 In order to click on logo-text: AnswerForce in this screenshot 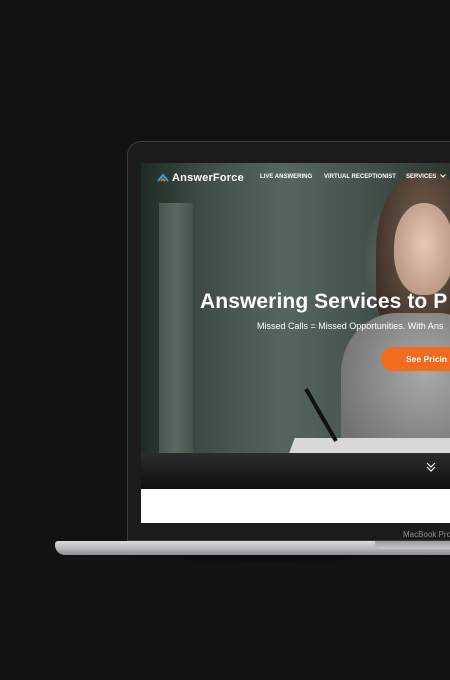, I will do `click(208, 178)`.